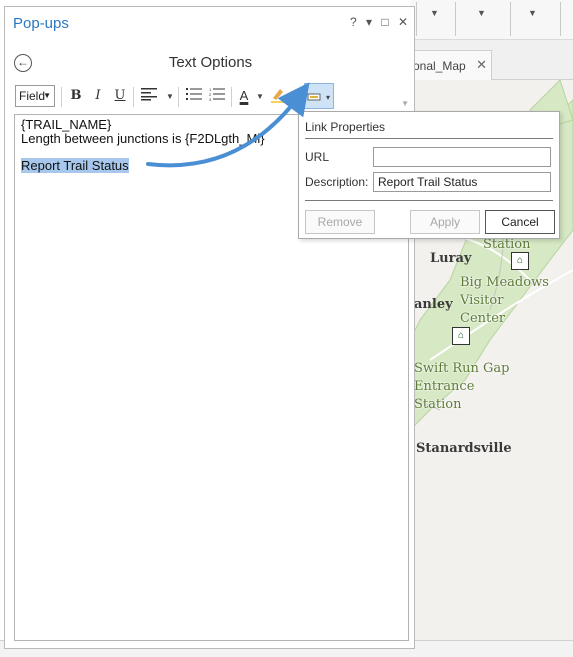 This screenshot has width=573, height=657. I want to click on highlight-color-button, so click(278, 96).